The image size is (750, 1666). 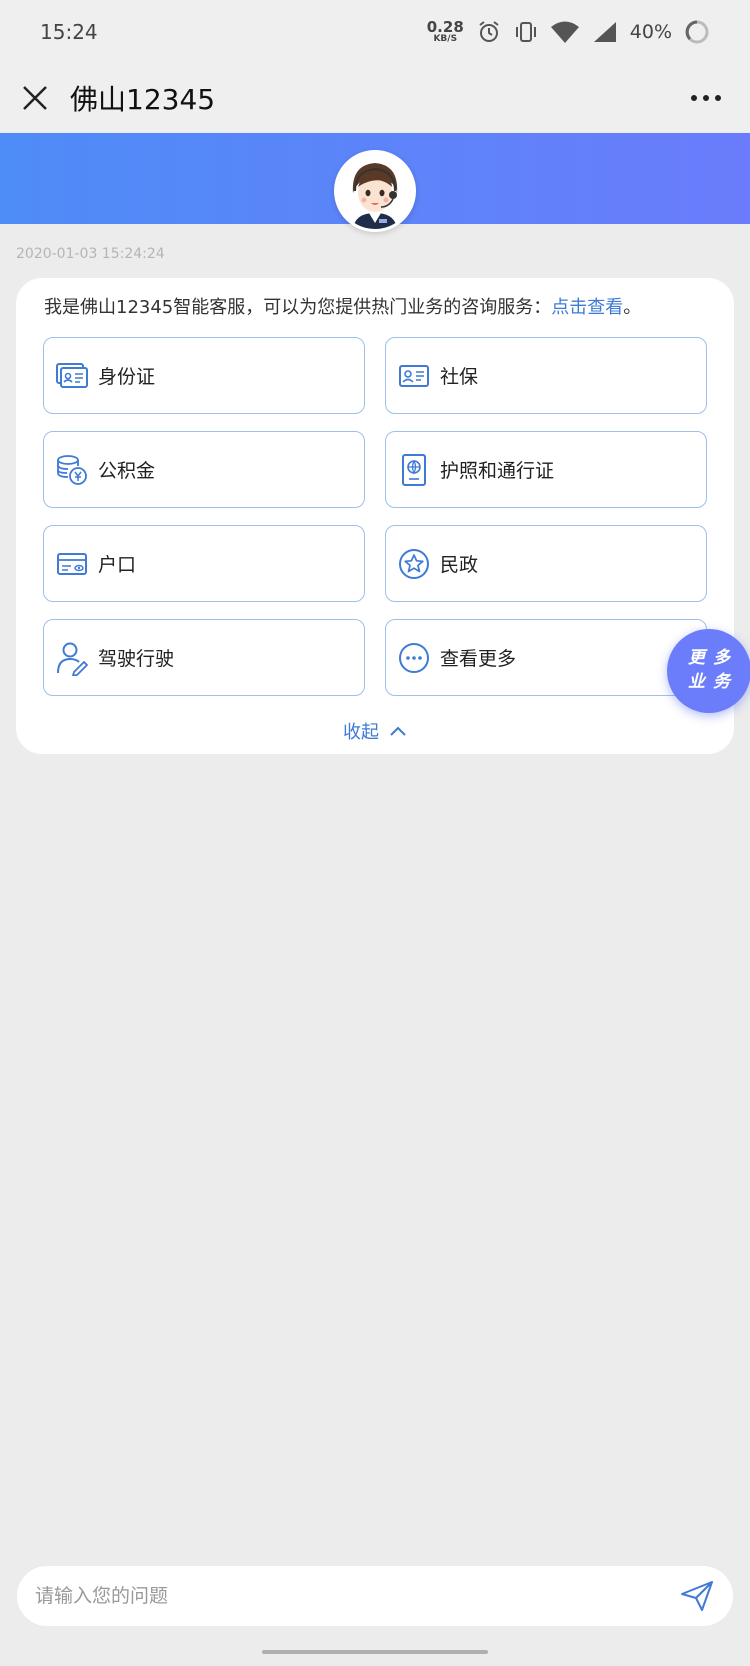 I want to click on intro-end: 。, so click(x=632, y=307).